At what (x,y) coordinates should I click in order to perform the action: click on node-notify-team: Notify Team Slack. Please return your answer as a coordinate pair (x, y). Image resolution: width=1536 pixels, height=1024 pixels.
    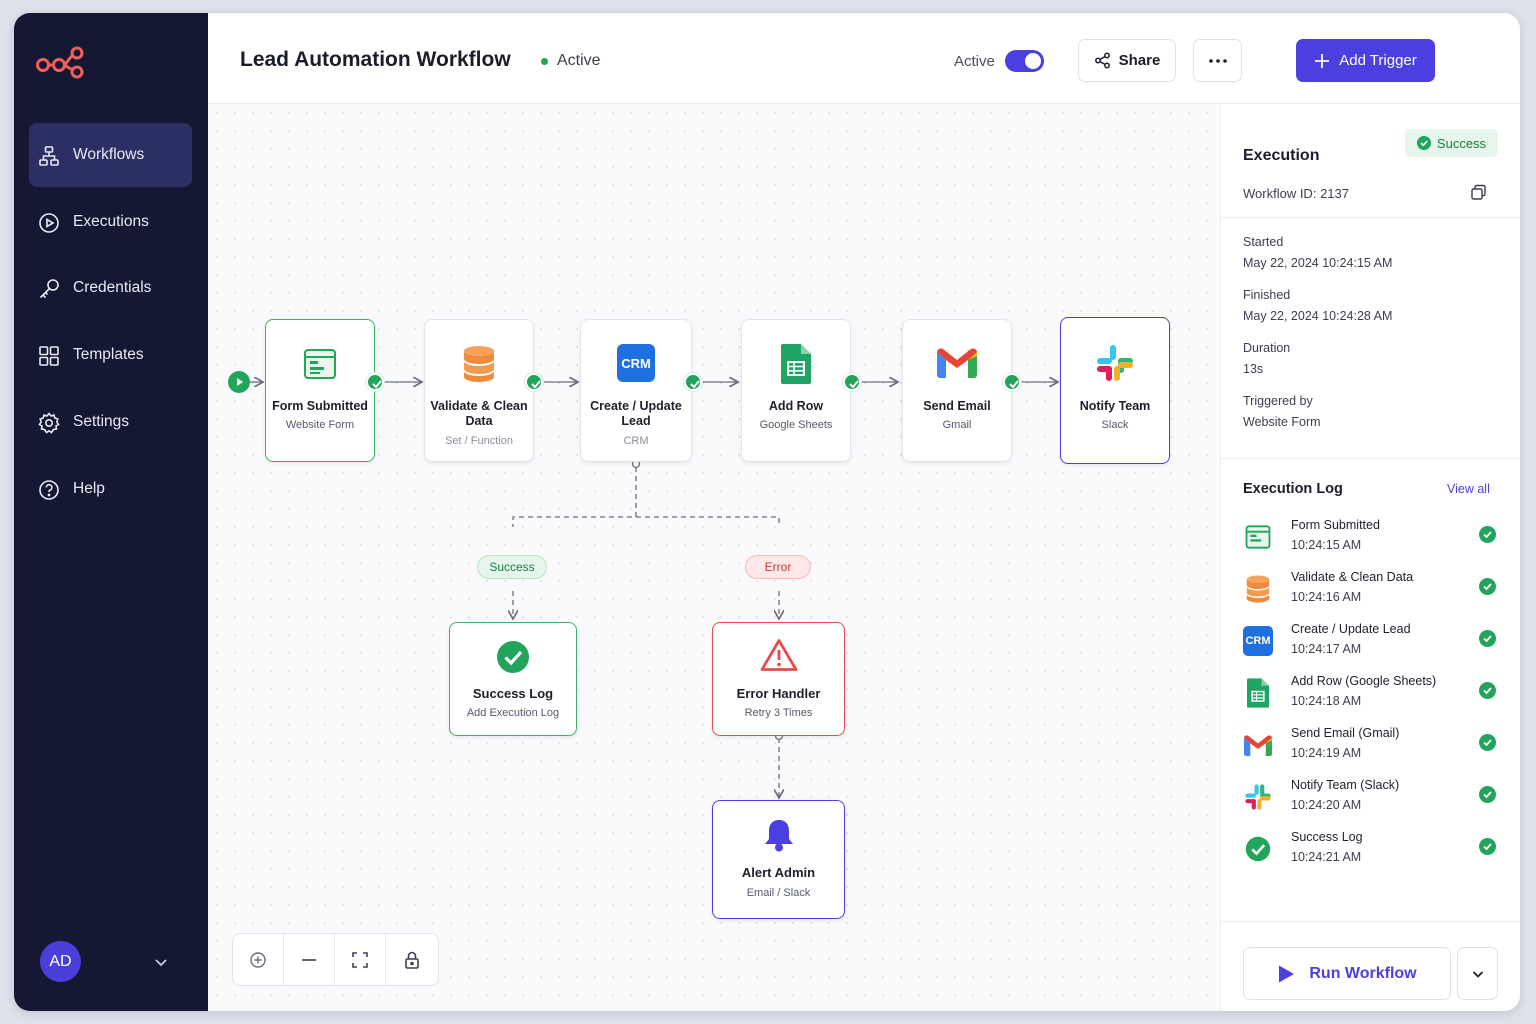
    Looking at the image, I should click on (1115, 390).